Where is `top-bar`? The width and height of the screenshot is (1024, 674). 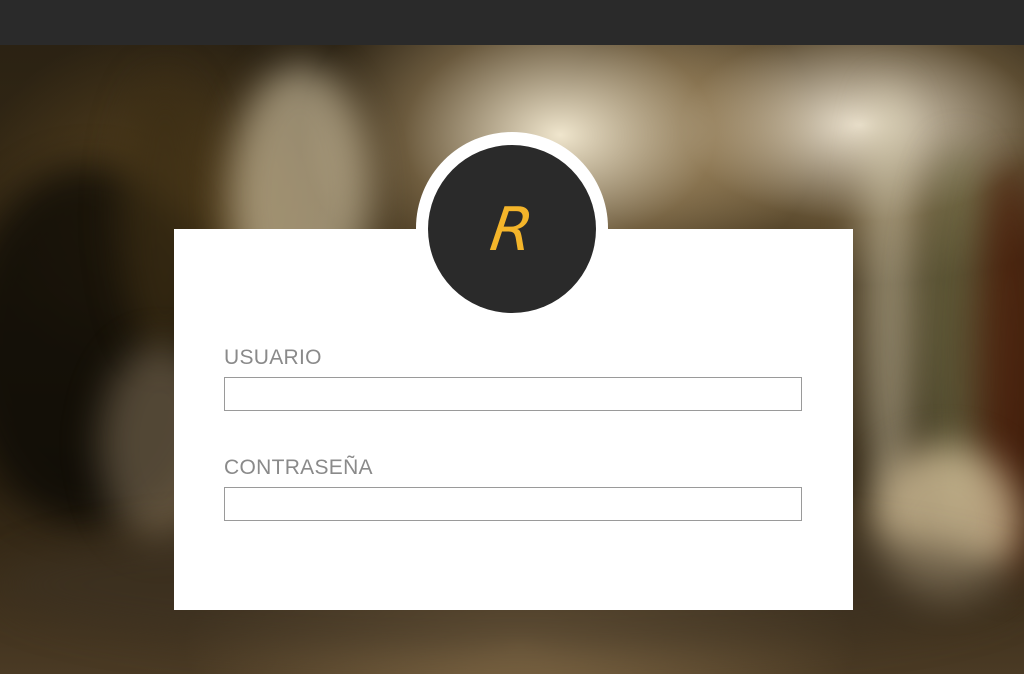 top-bar is located at coordinates (512, 22).